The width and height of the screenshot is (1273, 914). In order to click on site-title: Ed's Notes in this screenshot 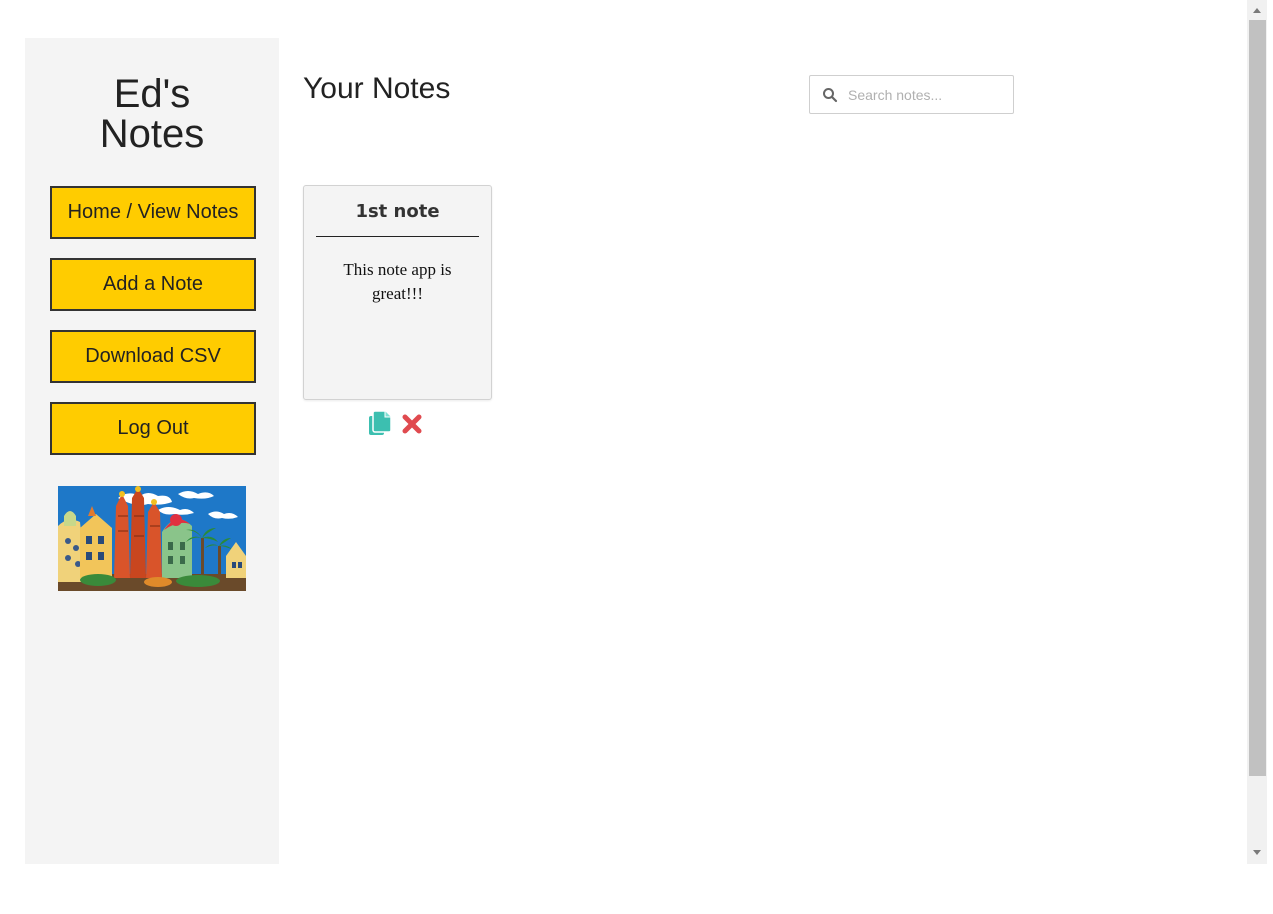, I will do `click(152, 114)`.